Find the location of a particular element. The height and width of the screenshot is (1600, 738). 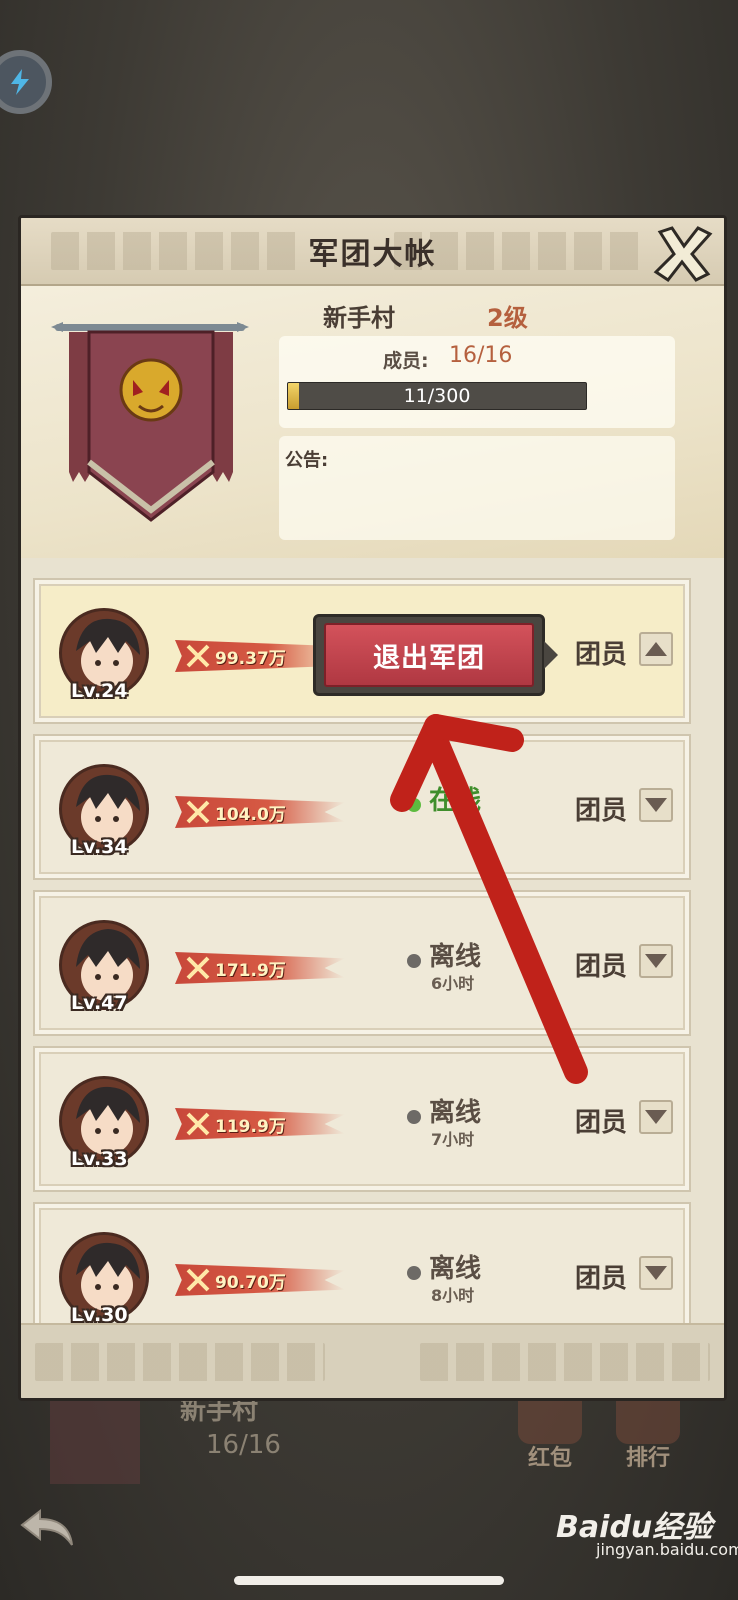

close-icon is located at coordinates (683, 253).